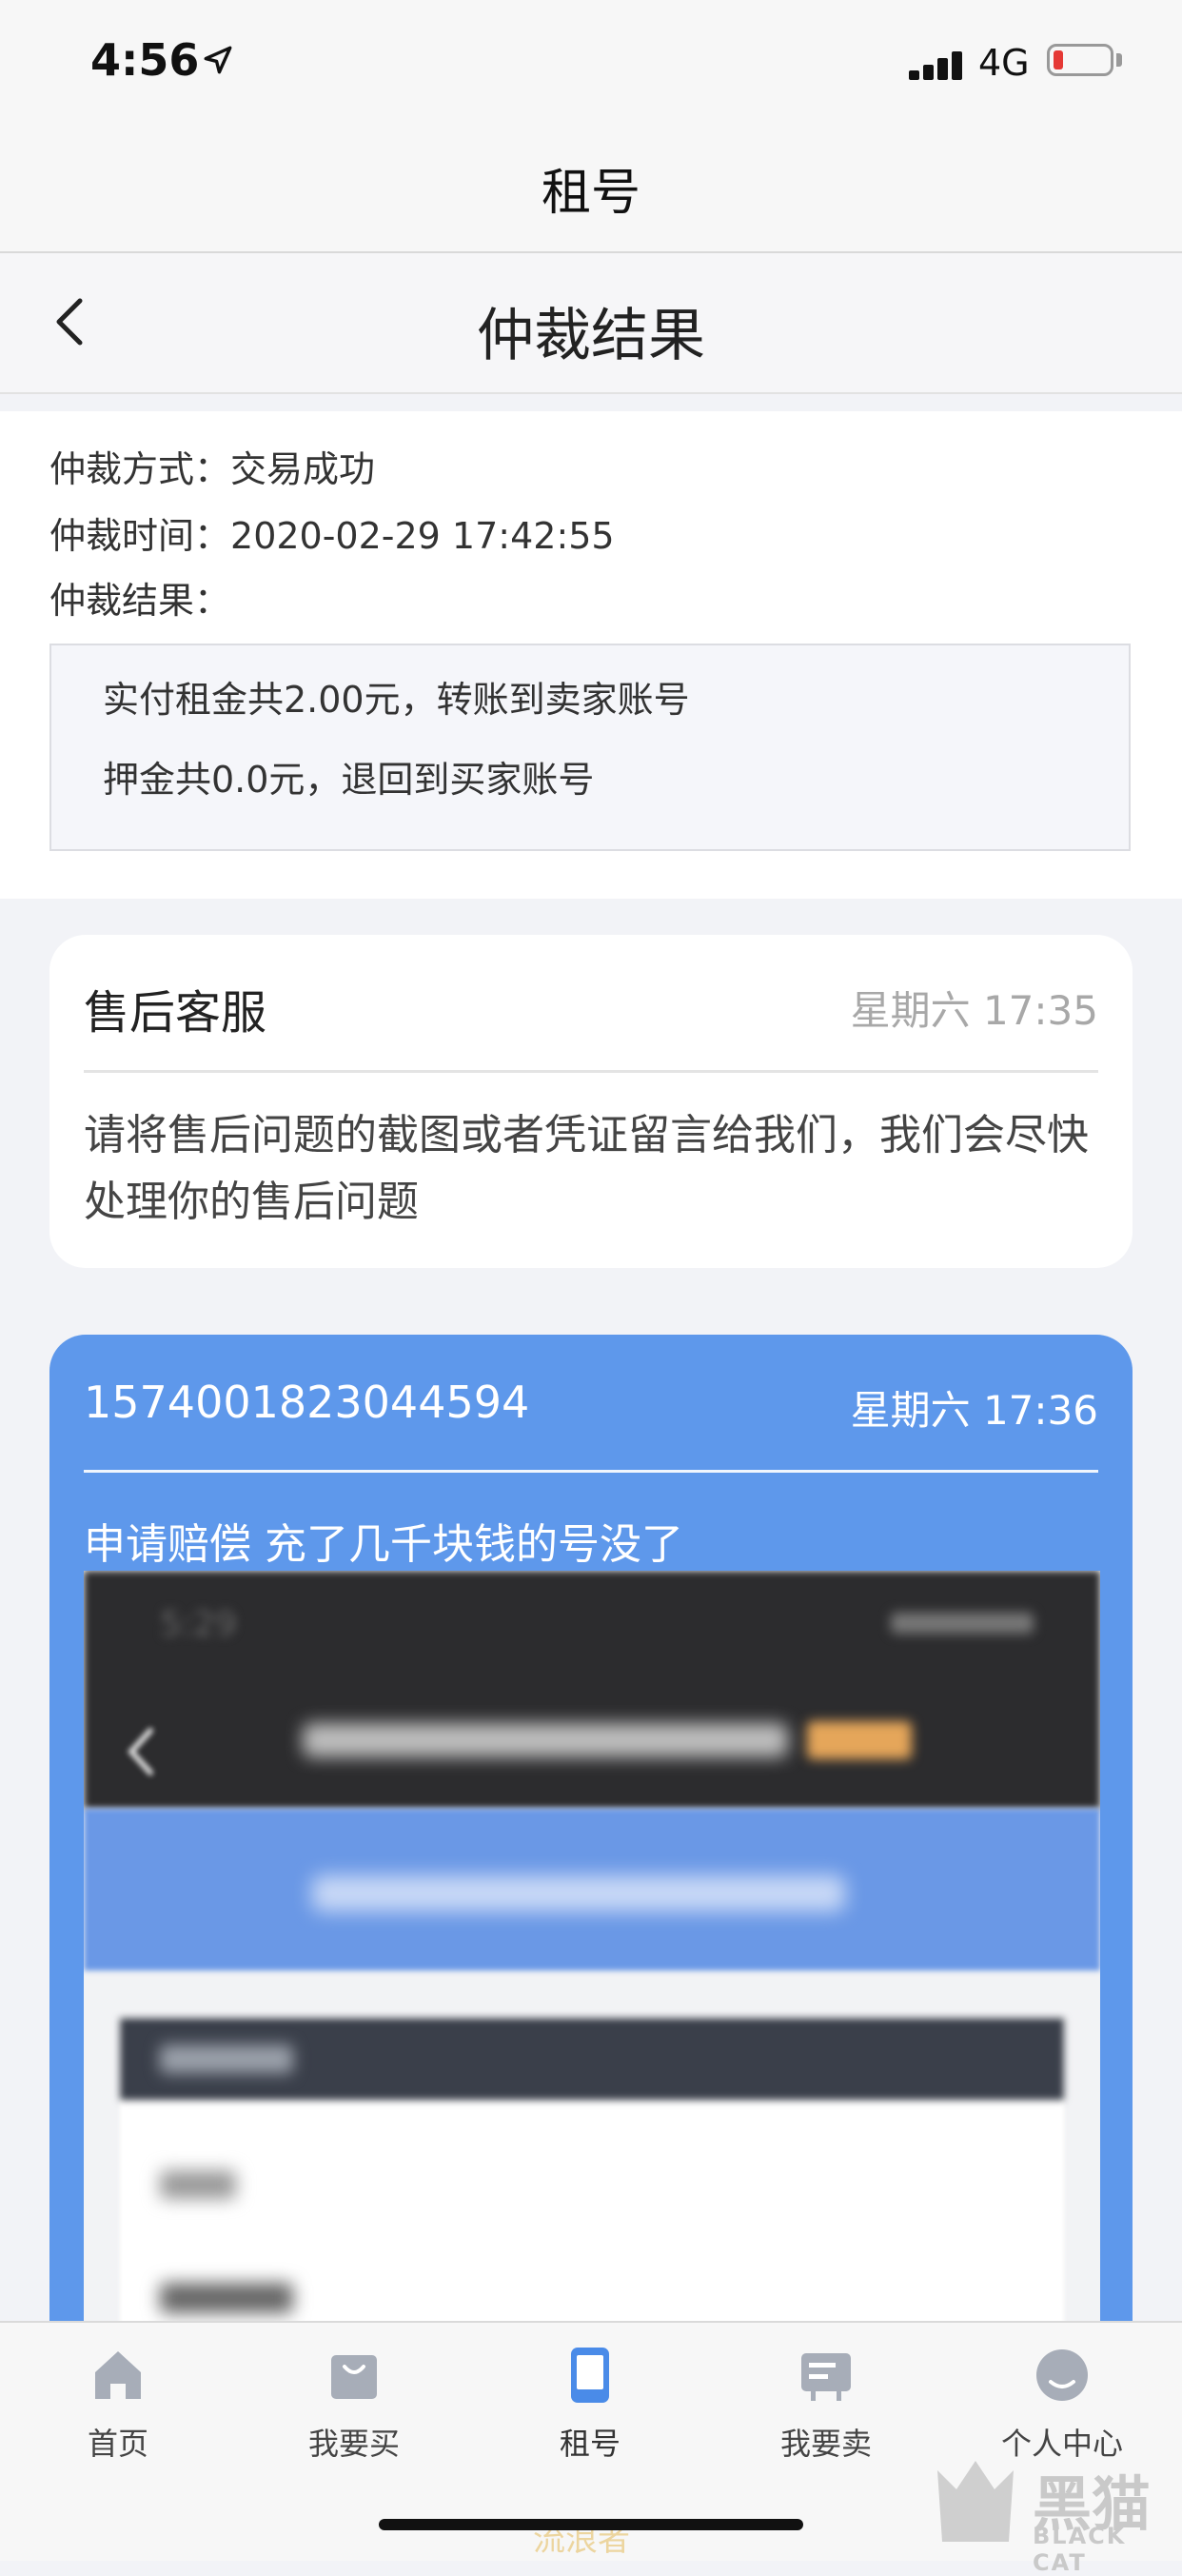 The image size is (1182, 2576). I want to click on arbitration-result-box: 实付租金共2.00元，转账到卖家账号 押金共0.0元，退回到买家账号, so click(590, 747).